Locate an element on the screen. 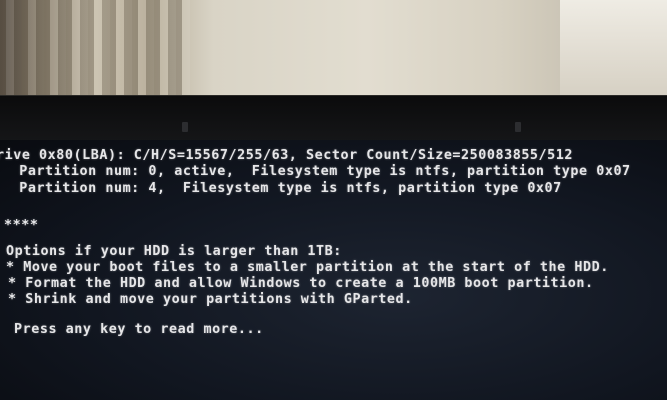 This screenshot has width=667, height=400. bezel-clip-left is located at coordinates (185, 127).